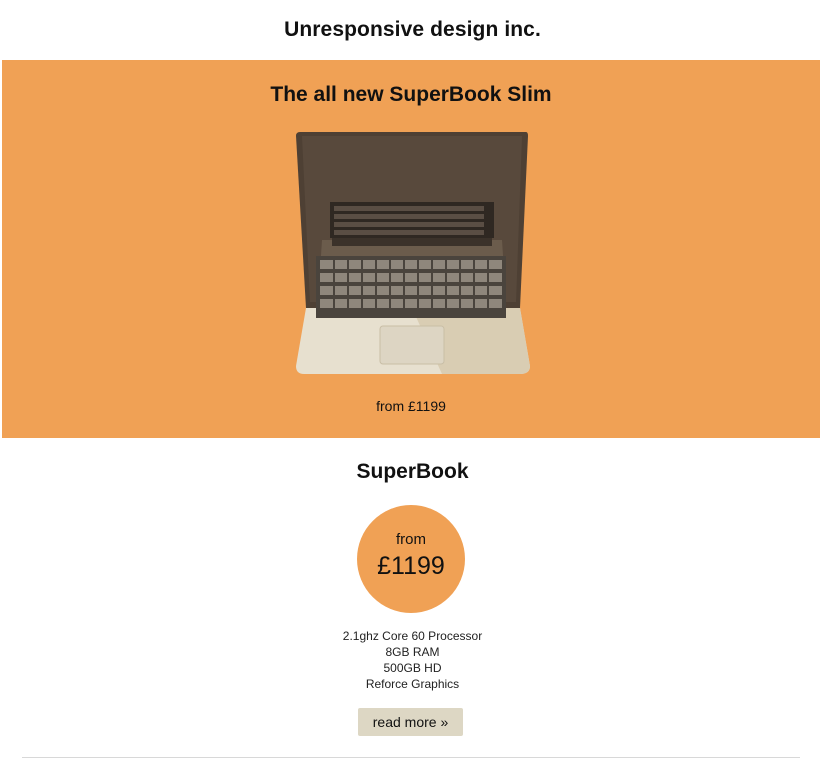  What do you see at coordinates (412, 684) in the screenshot?
I see `spec-item: Reforce Graphics` at bounding box center [412, 684].